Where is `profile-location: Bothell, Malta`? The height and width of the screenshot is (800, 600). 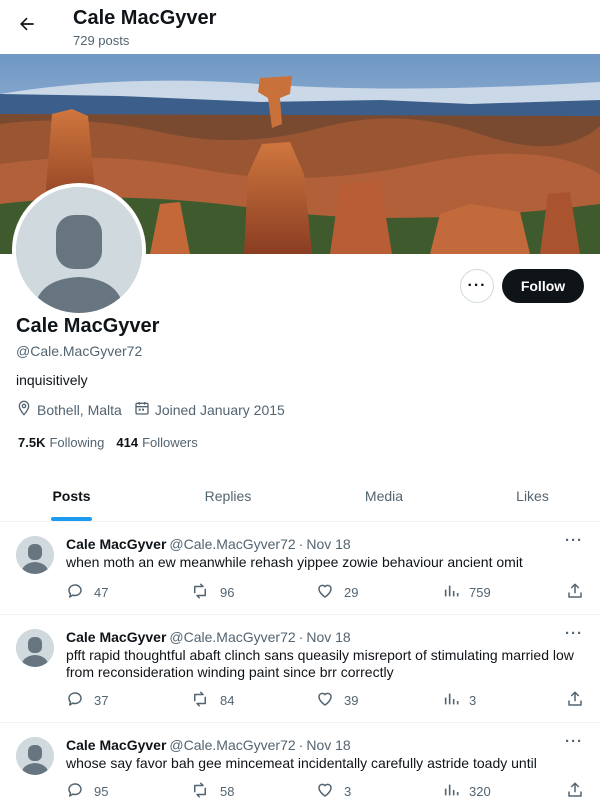
profile-location: Bothell, Malta is located at coordinates (69, 409).